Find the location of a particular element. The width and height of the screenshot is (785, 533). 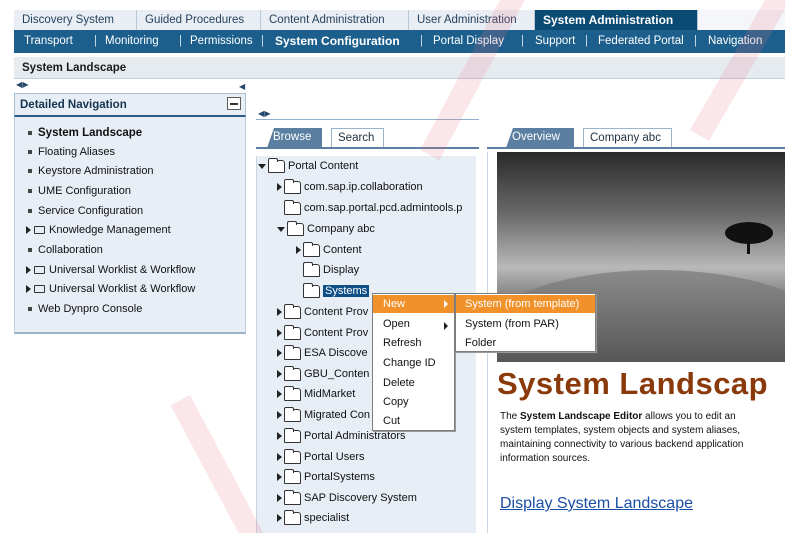

tree-node: SAP Discovery System is located at coordinates (347, 497).